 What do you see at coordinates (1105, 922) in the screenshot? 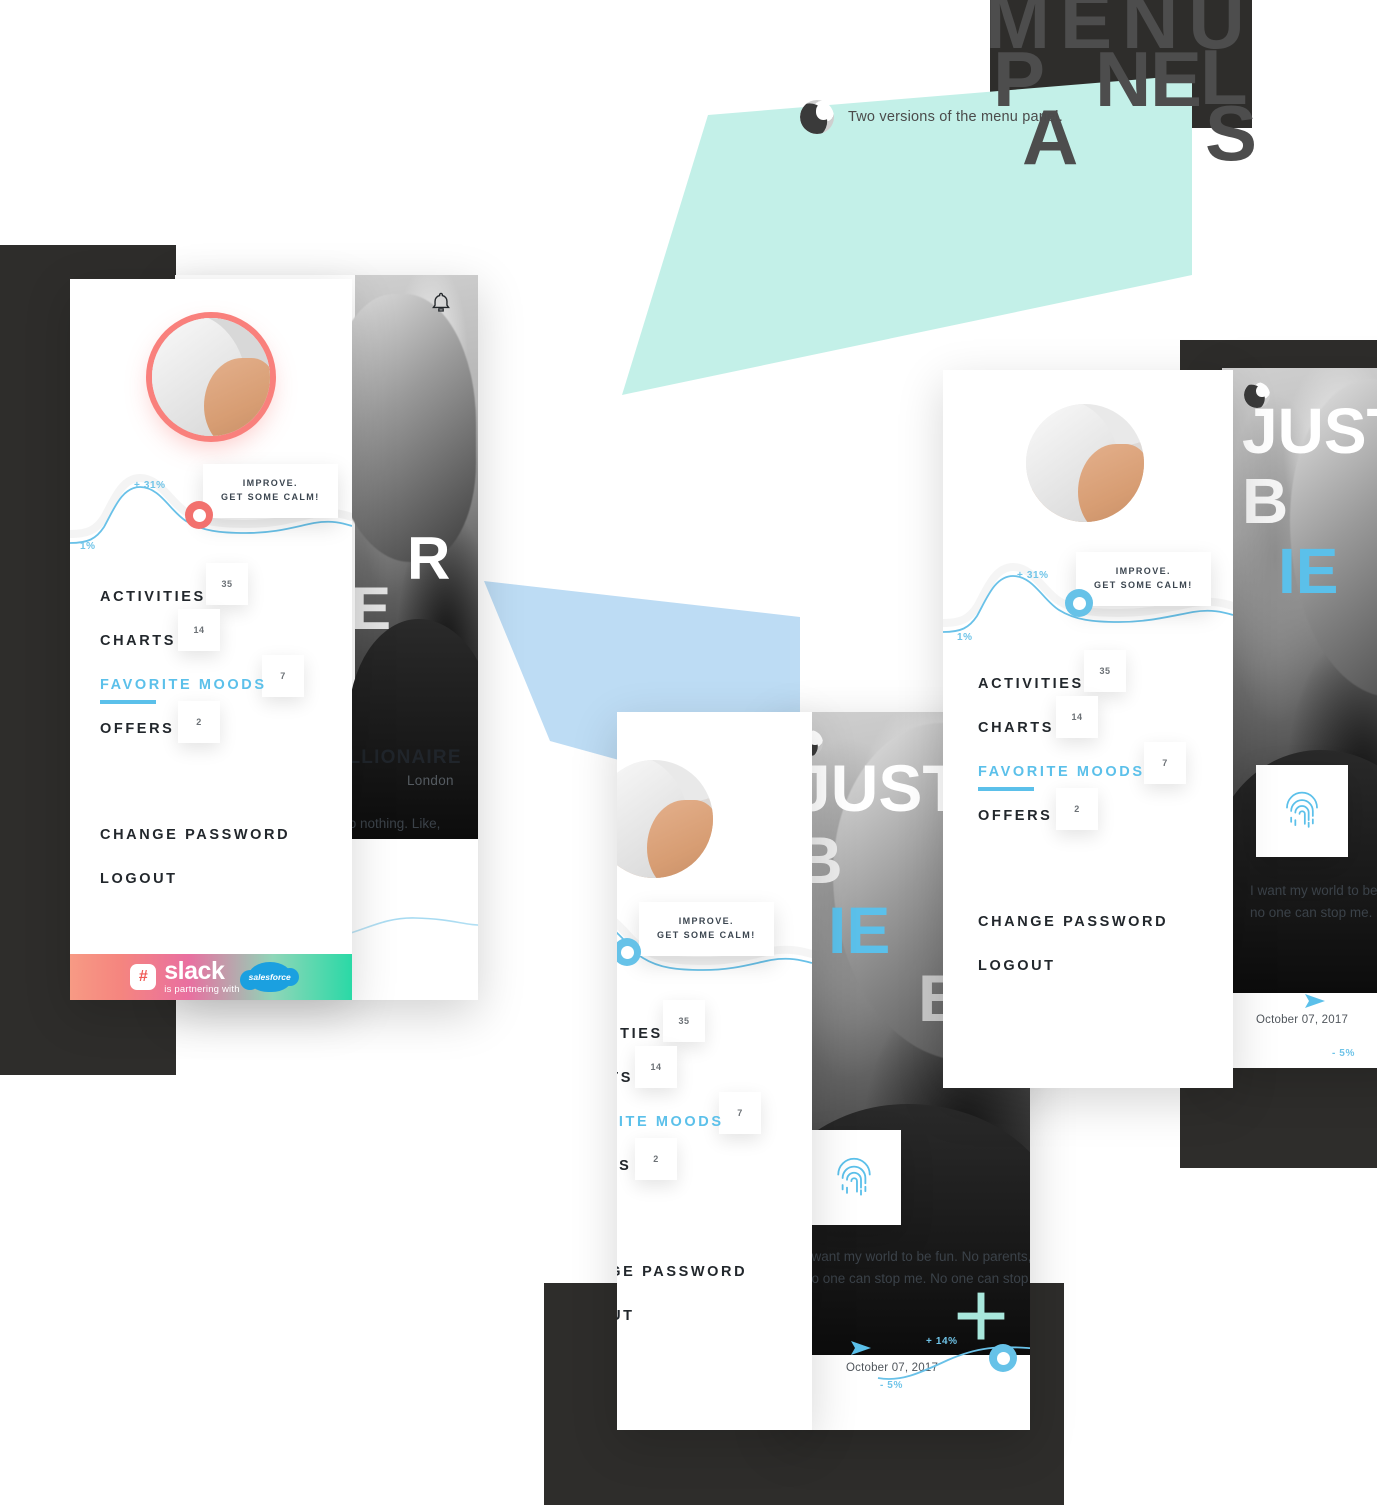
I see `menu-item-change-password-b: CHANGE PASSWORD` at bounding box center [1105, 922].